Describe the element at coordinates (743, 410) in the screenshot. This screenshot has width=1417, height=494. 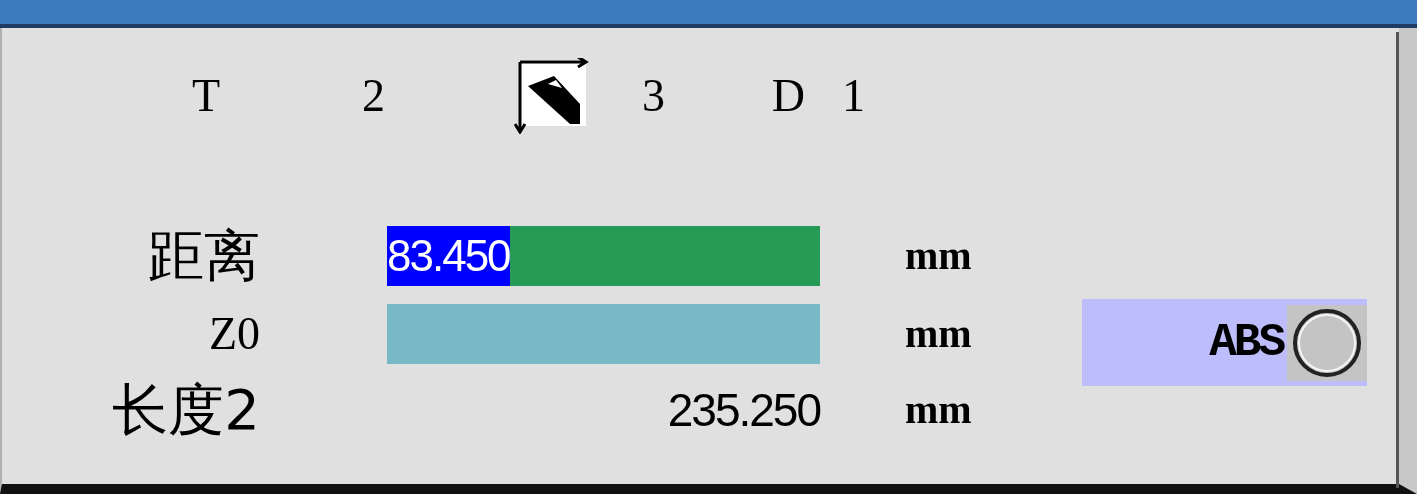
I see `field-value: 235.250` at that location.